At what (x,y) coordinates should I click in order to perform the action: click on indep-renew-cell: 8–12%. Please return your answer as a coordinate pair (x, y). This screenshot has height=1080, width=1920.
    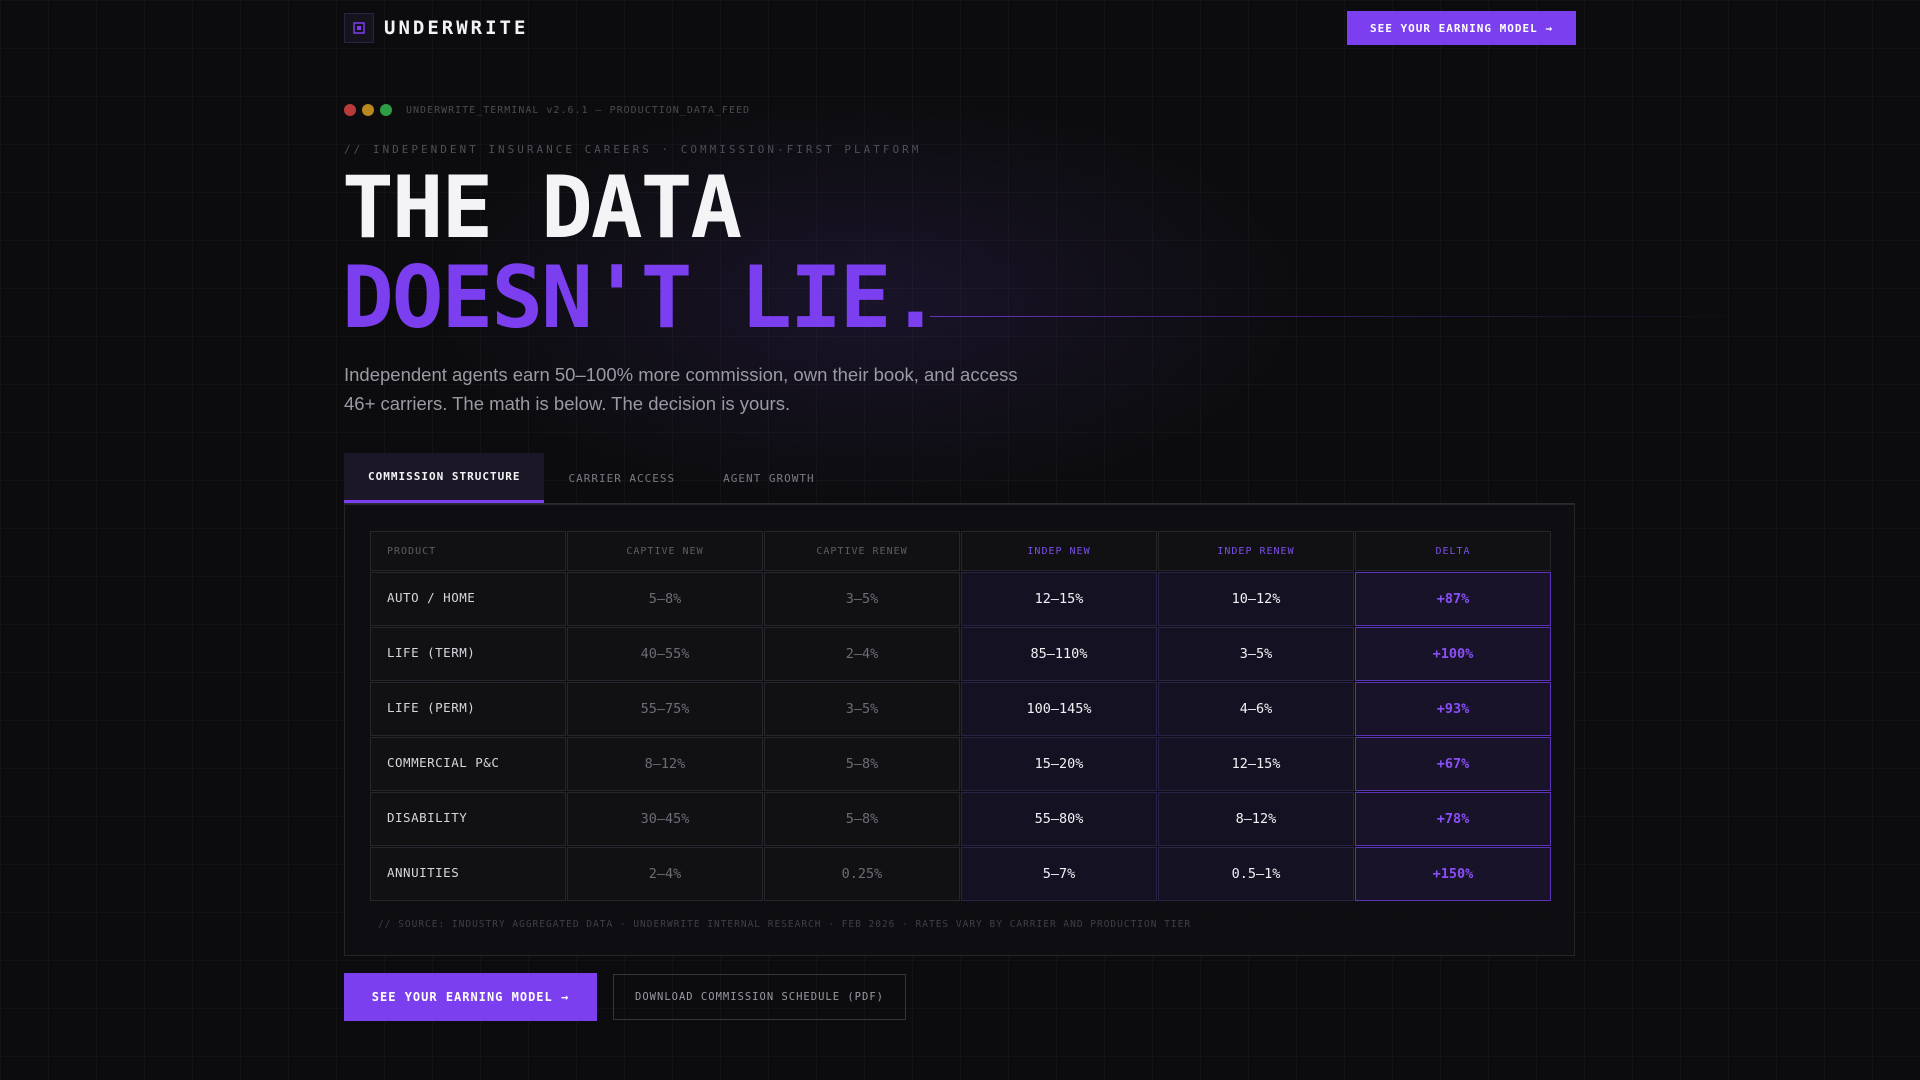
    Looking at the image, I should click on (1256, 819).